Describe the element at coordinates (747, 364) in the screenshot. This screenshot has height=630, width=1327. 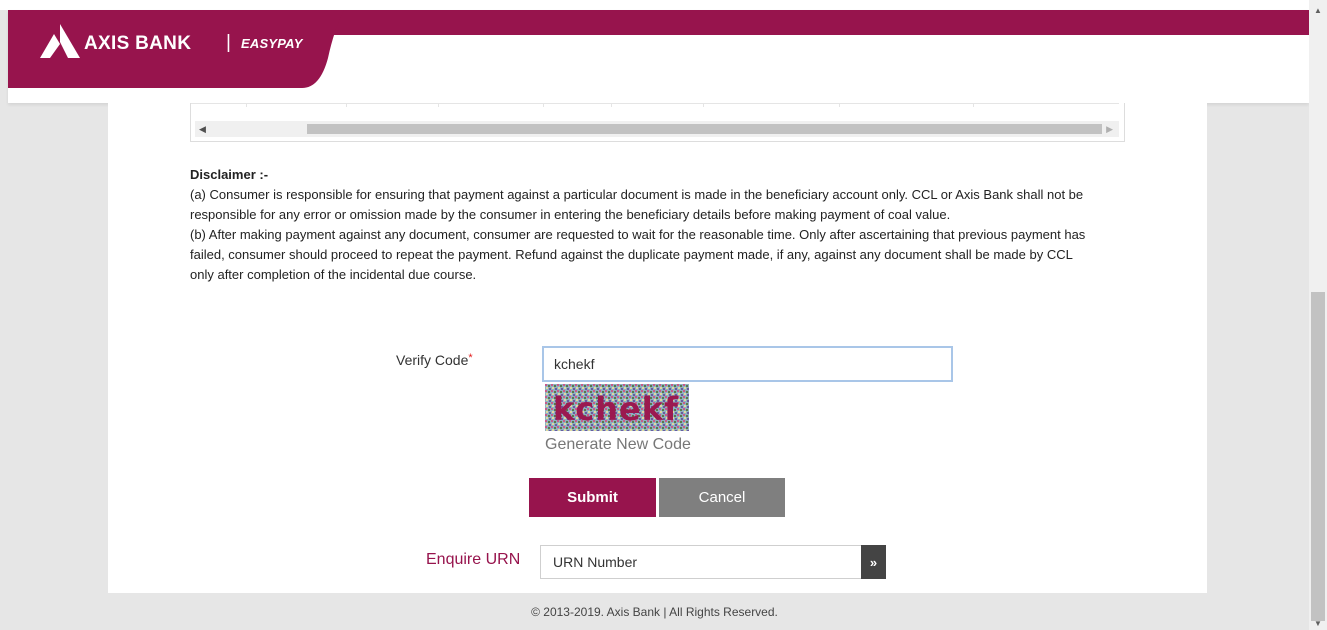
I see `verify-code-input` at that location.